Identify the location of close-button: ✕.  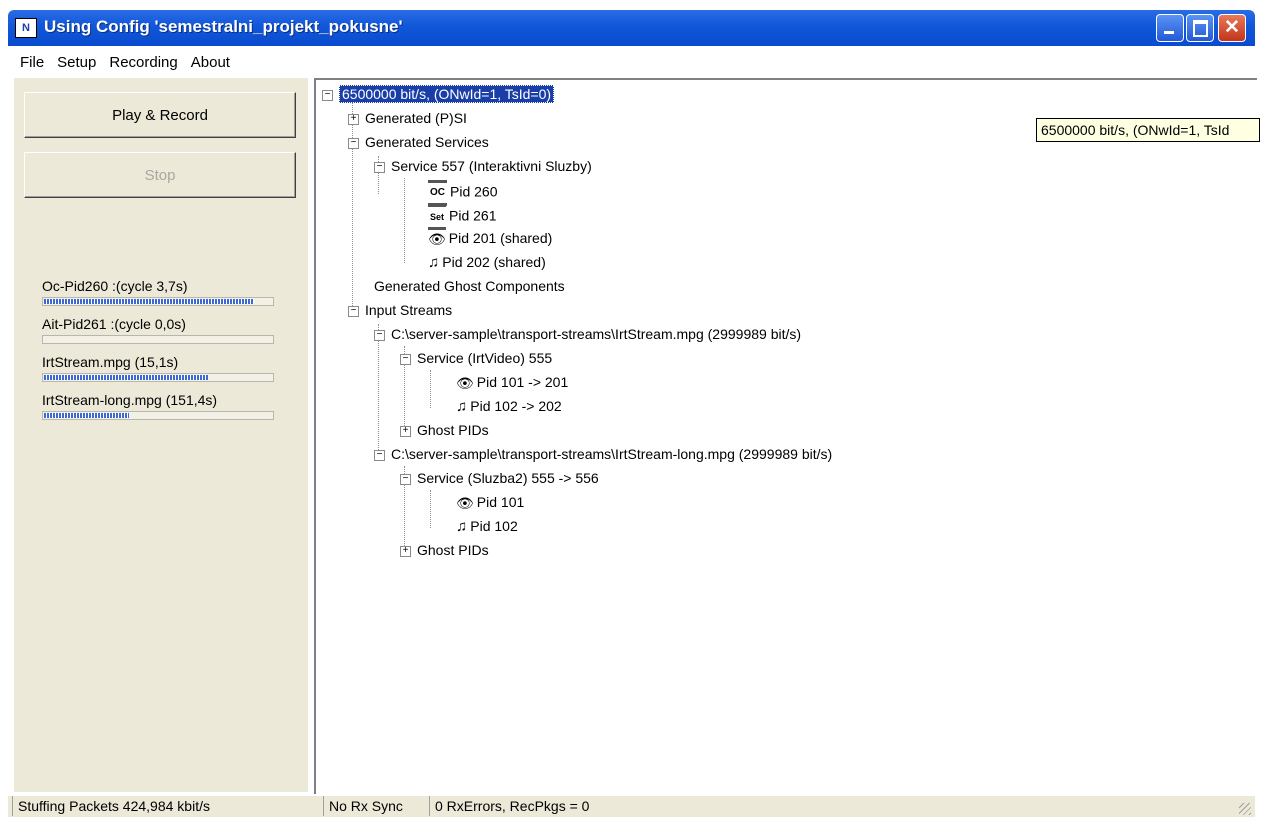
(1232, 28).